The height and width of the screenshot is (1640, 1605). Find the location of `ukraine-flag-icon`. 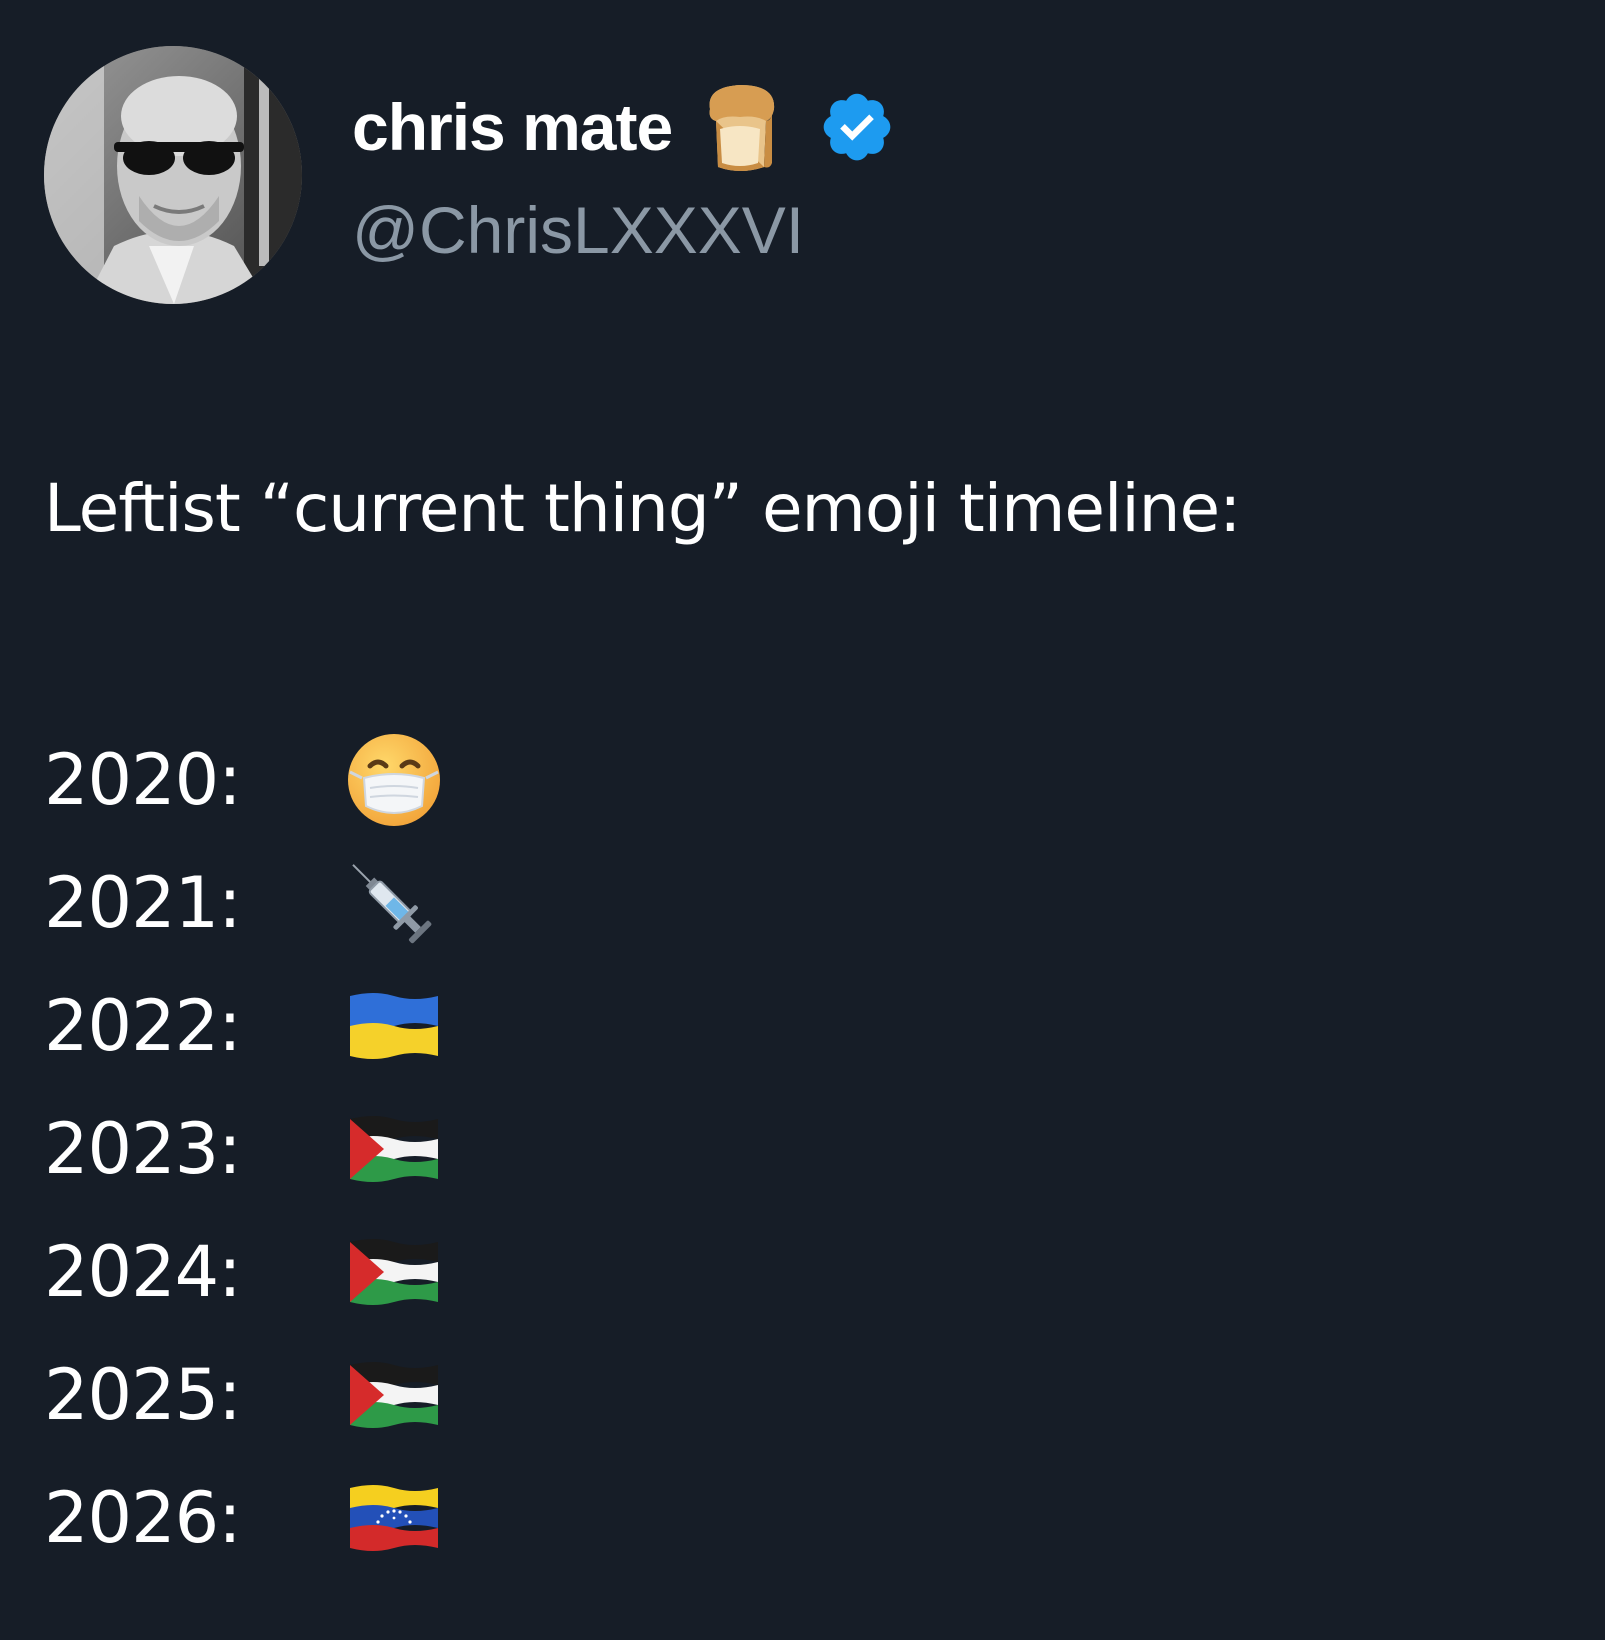

ukraine-flag-icon is located at coordinates (394, 1026).